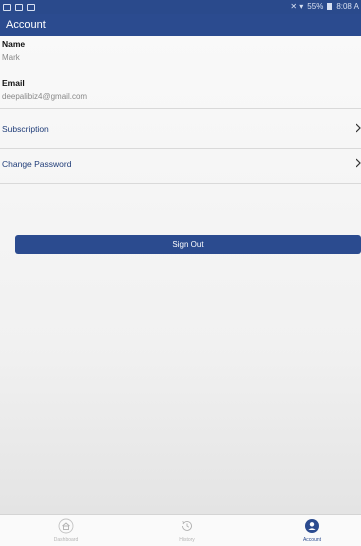  Describe the element at coordinates (11, 57) in the screenshot. I see `name-value: Mark` at that location.